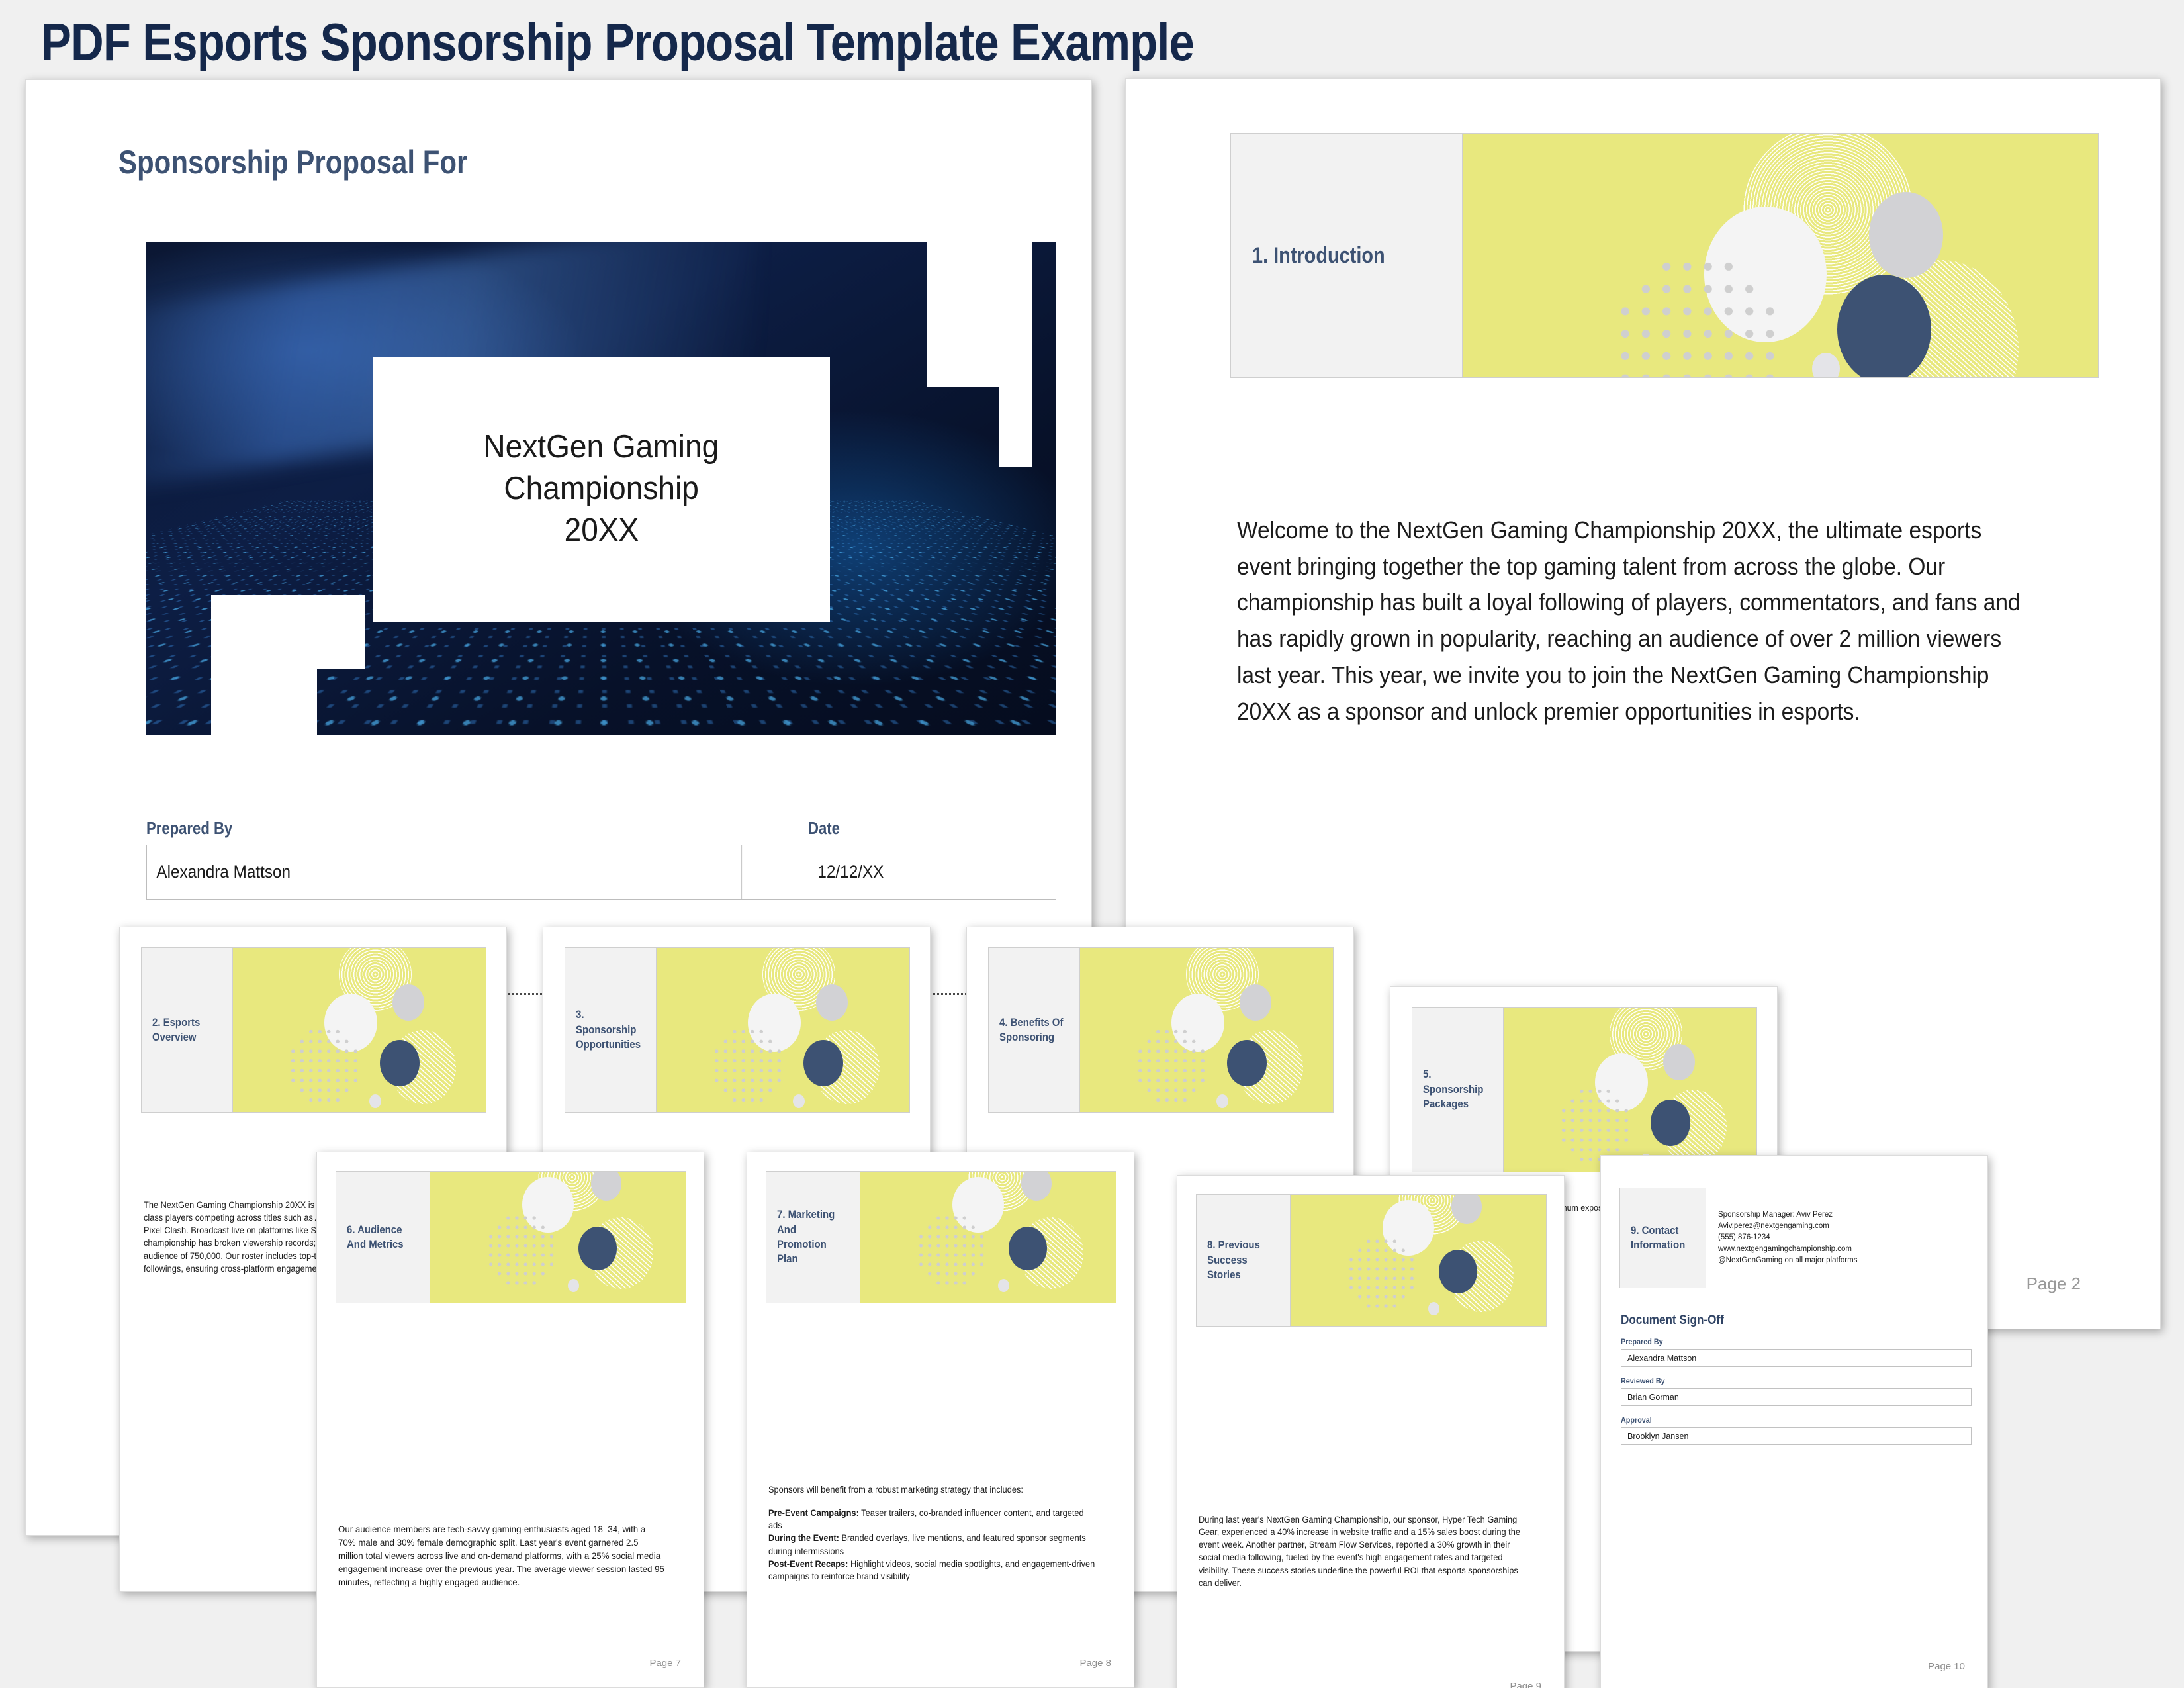 The height and width of the screenshot is (1688, 2184). What do you see at coordinates (264, 665) in the screenshot?
I see `cover-notch-bottom-left-vertical` at bounding box center [264, 665].